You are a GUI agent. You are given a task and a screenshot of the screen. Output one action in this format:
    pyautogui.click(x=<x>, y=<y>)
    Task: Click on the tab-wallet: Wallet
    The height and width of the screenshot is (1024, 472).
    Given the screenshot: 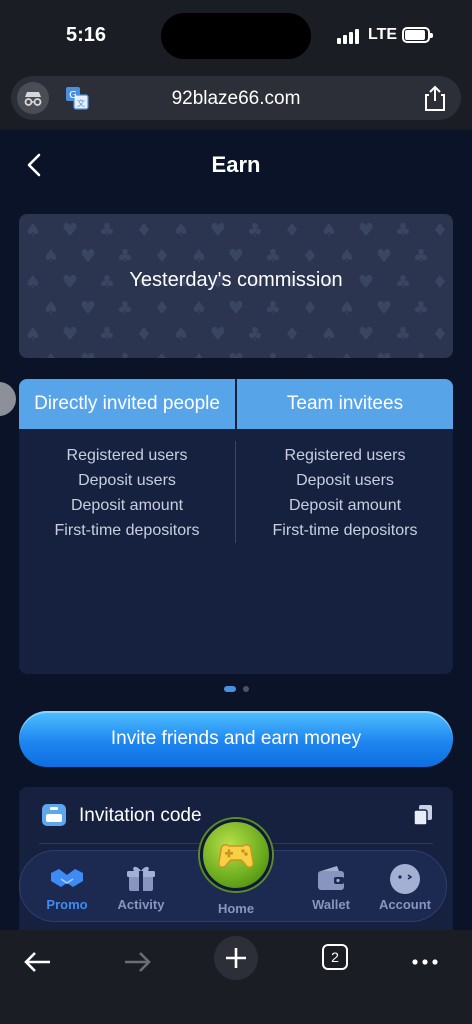 What is the action you would take?
    pyautogui.click(x=331, y=887)
    